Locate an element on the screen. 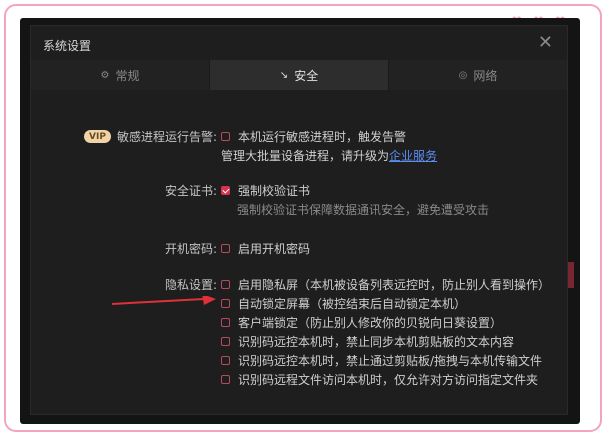 This screenshot has width=608, height=436. label-text: 安全证书: is located at coordinates (190, 191).